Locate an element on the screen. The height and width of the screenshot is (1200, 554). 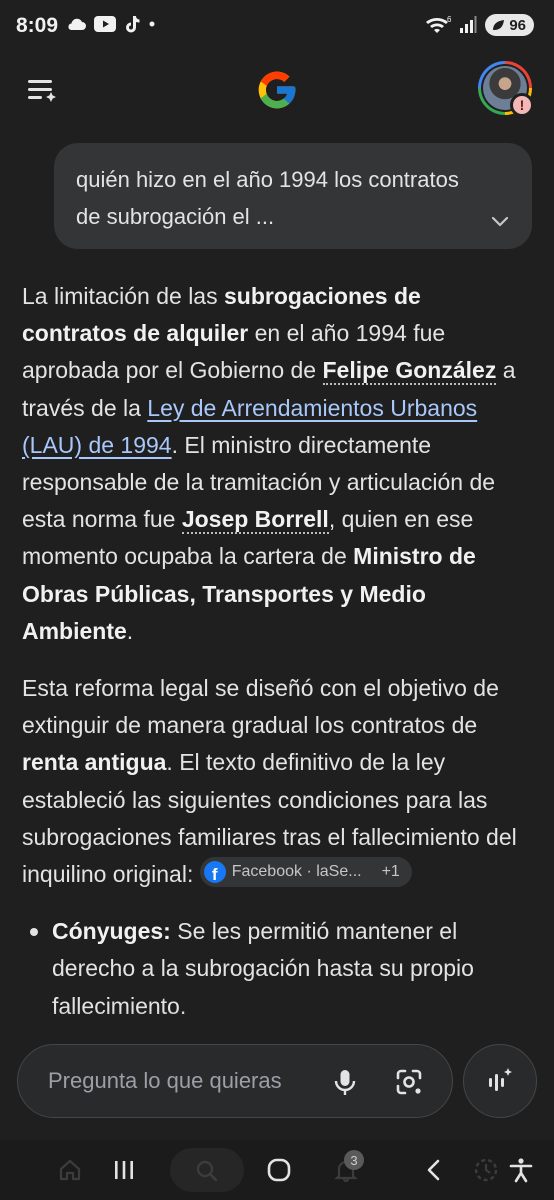
search-icon is located at coordinates (207, 1171).